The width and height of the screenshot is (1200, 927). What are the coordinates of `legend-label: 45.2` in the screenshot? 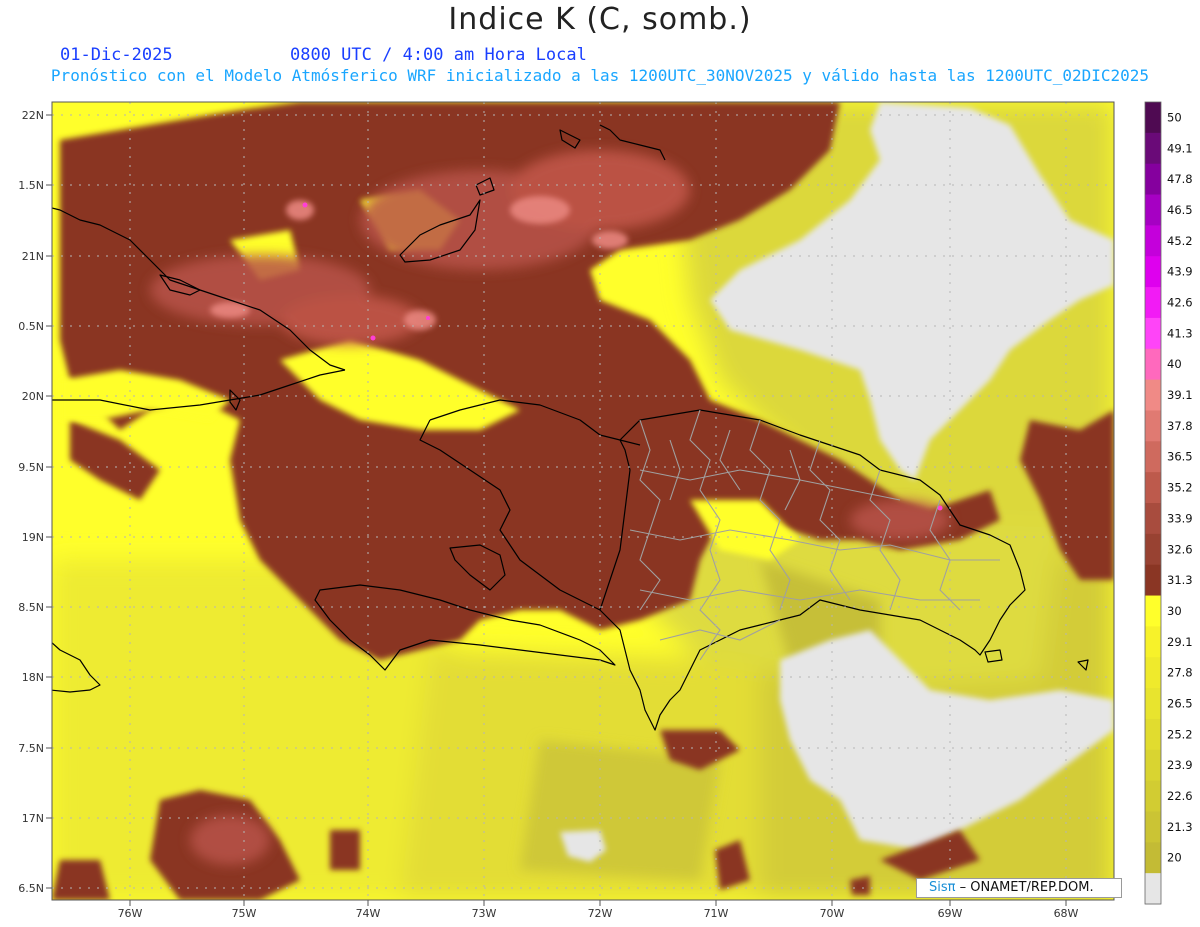 It's located at (1180, 241).